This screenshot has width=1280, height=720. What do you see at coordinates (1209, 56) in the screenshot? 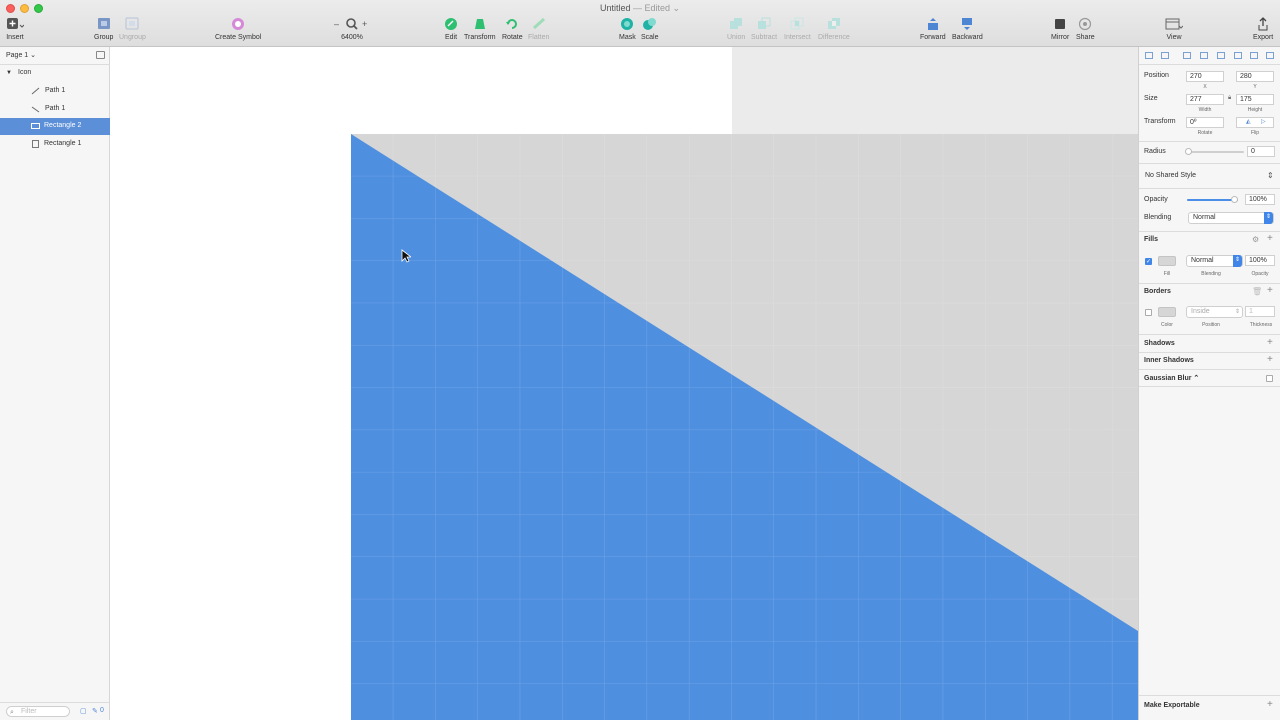
I see `alignment-toolbar` at bounding box center [1209, 56].